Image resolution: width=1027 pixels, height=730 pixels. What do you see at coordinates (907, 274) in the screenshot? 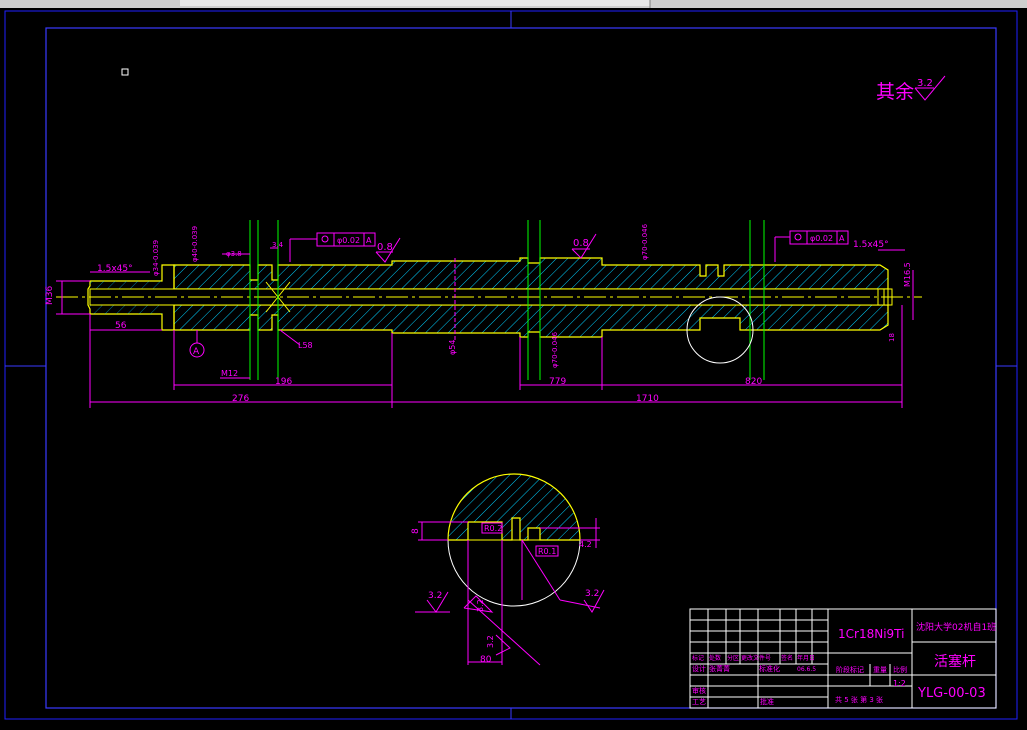
I see `right-thread-label: M16.5` at bounding box center [907, 274].